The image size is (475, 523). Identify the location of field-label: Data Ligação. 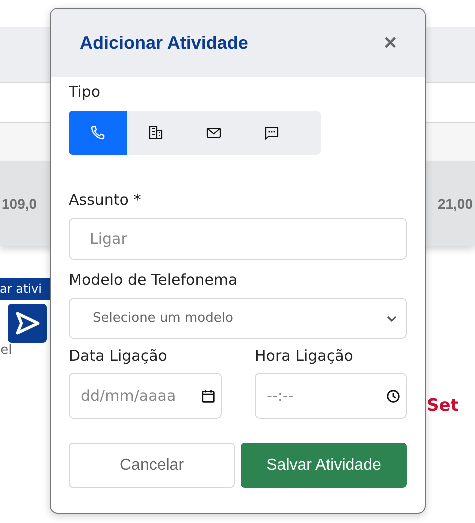
(118, 356).